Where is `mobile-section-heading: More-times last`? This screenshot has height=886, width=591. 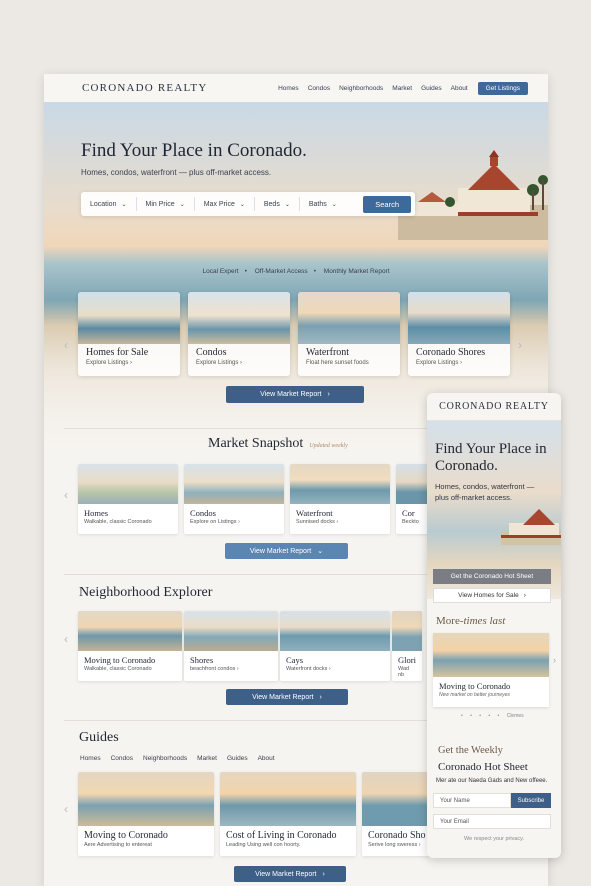
mobile-section-heading: More-times last is located at coordinates (470, 621).